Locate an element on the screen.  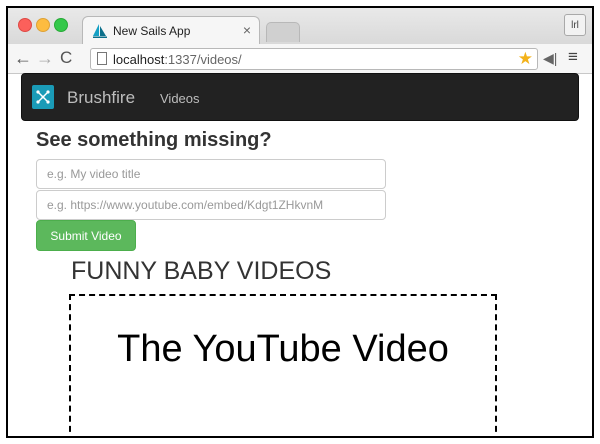
form-heading: See something missing? is located at coordinates (154, 140).